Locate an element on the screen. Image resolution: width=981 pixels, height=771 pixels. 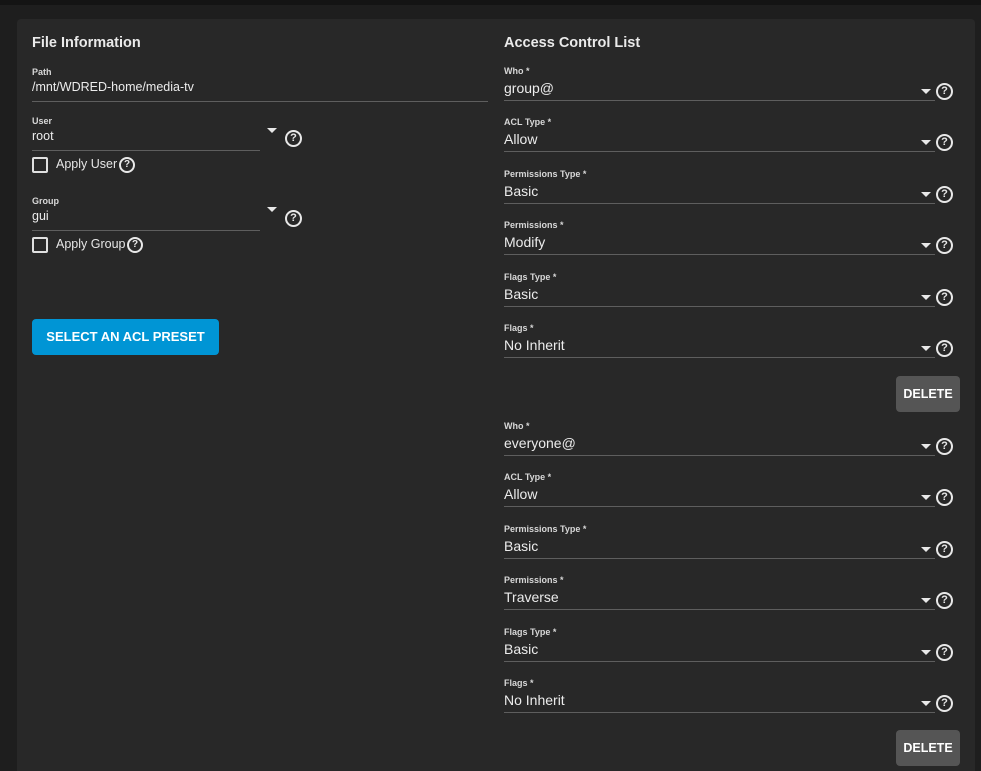
acl-2-delete-button: DELETE is located at coordinates (928, 748).